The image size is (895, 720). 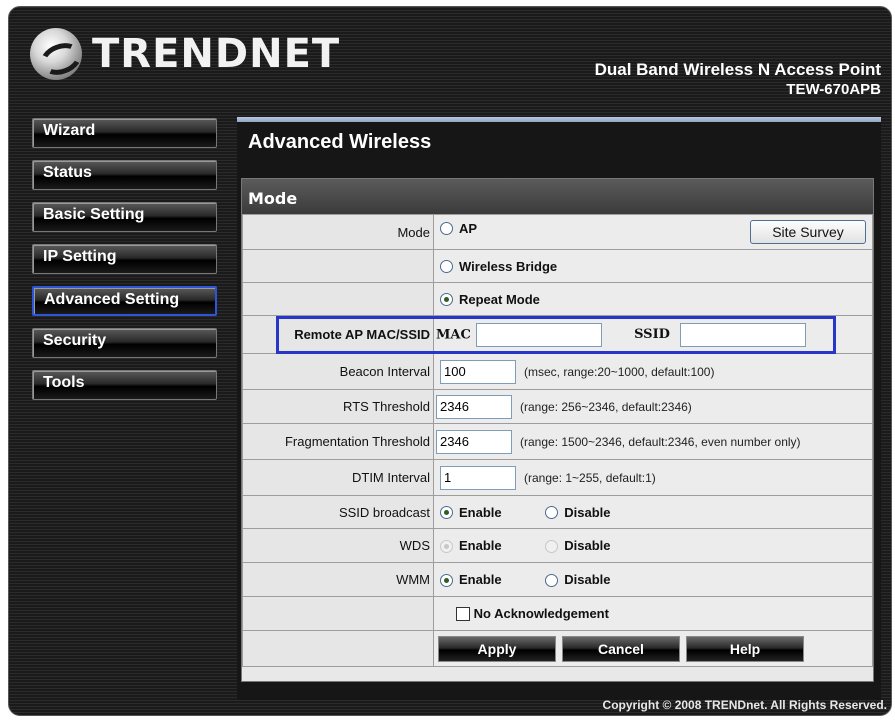 I want to click on beacon-interval-label: Beacon Interval, so click(x=338, y=371).